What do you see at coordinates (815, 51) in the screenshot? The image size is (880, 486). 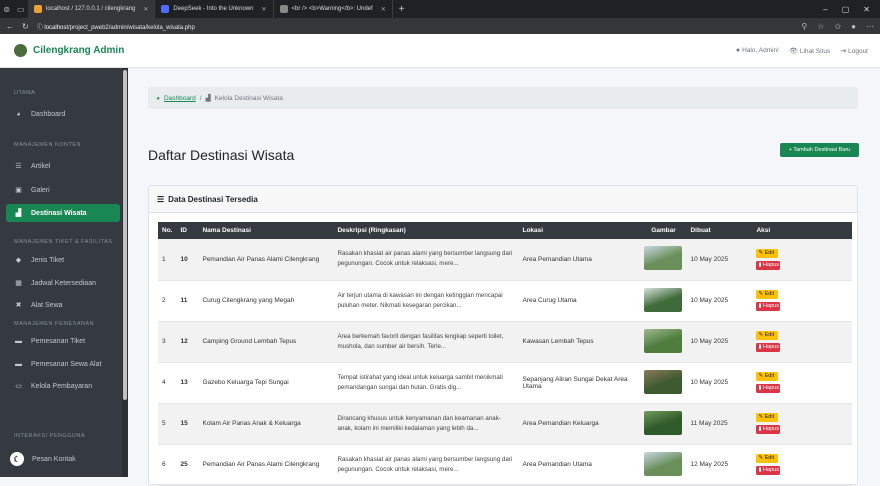 I see `view-site-text: Lihat Situs` at bounding box center [815, 51].